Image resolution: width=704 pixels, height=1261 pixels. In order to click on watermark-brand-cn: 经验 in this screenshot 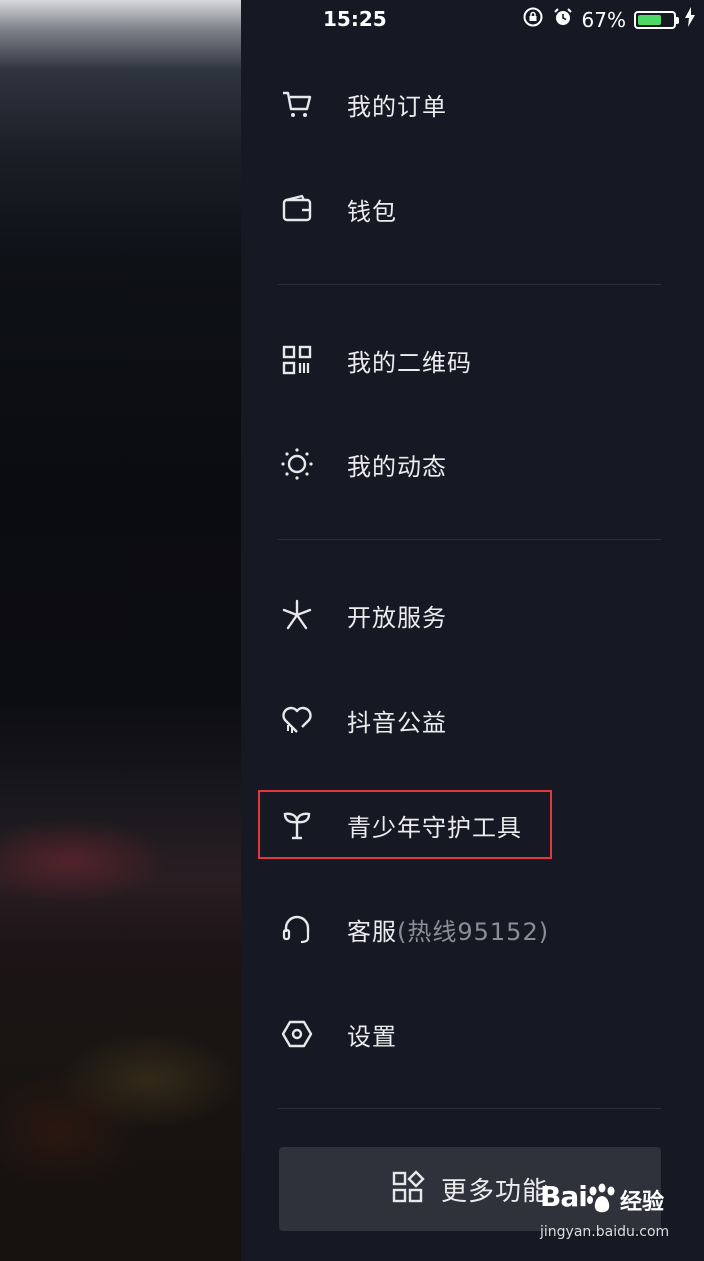, I will do `click(642, 1202)`.